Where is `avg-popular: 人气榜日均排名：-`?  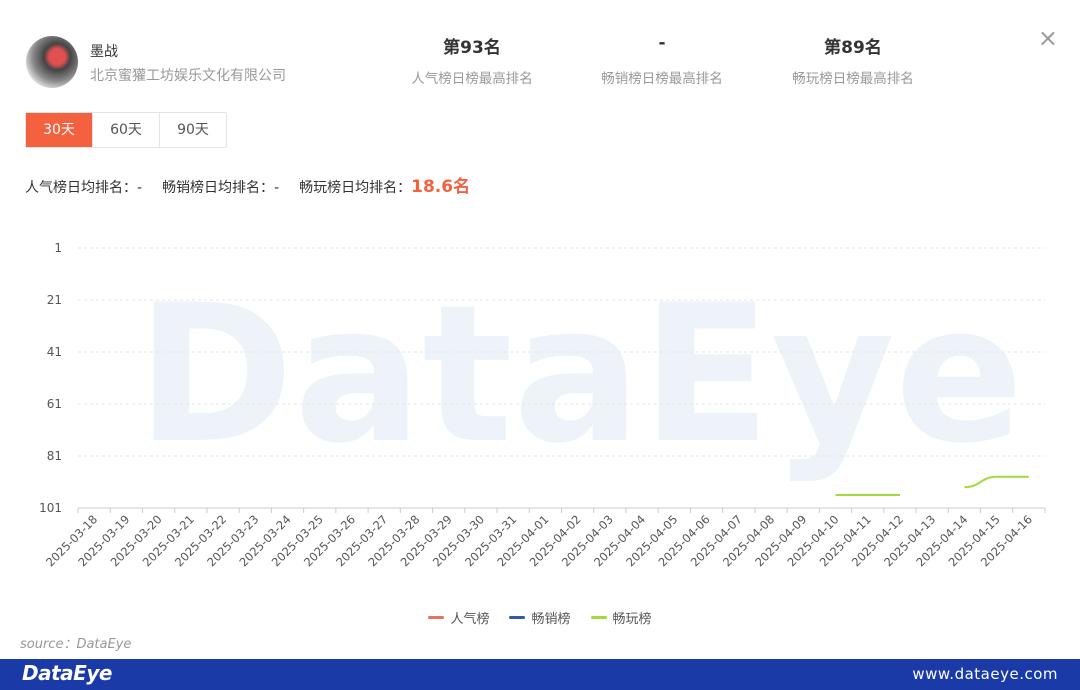
avg-popular: 人气榜日均排名：- is located at coordinates (83, 187).